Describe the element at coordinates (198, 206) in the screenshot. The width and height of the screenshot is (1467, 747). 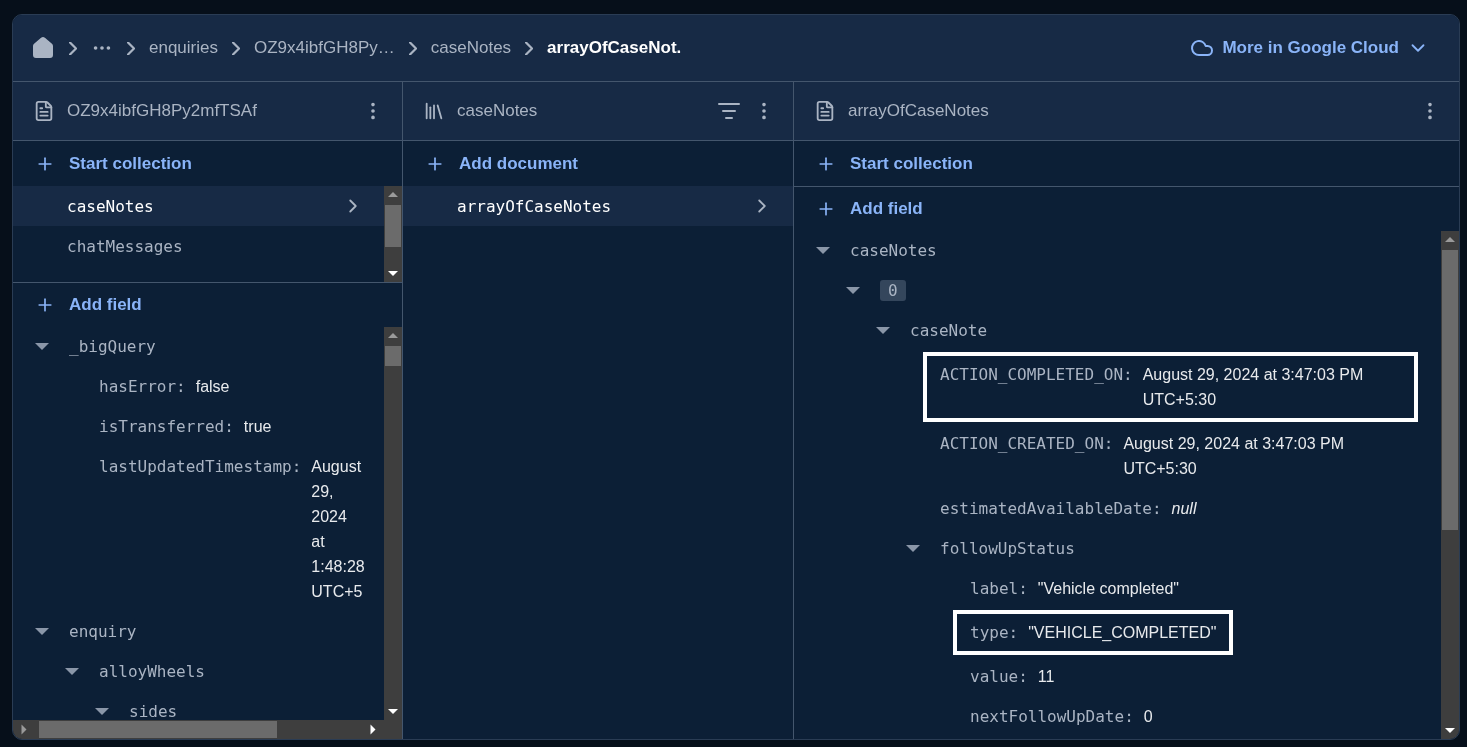
I see `list-item: caseNotes` at that location.